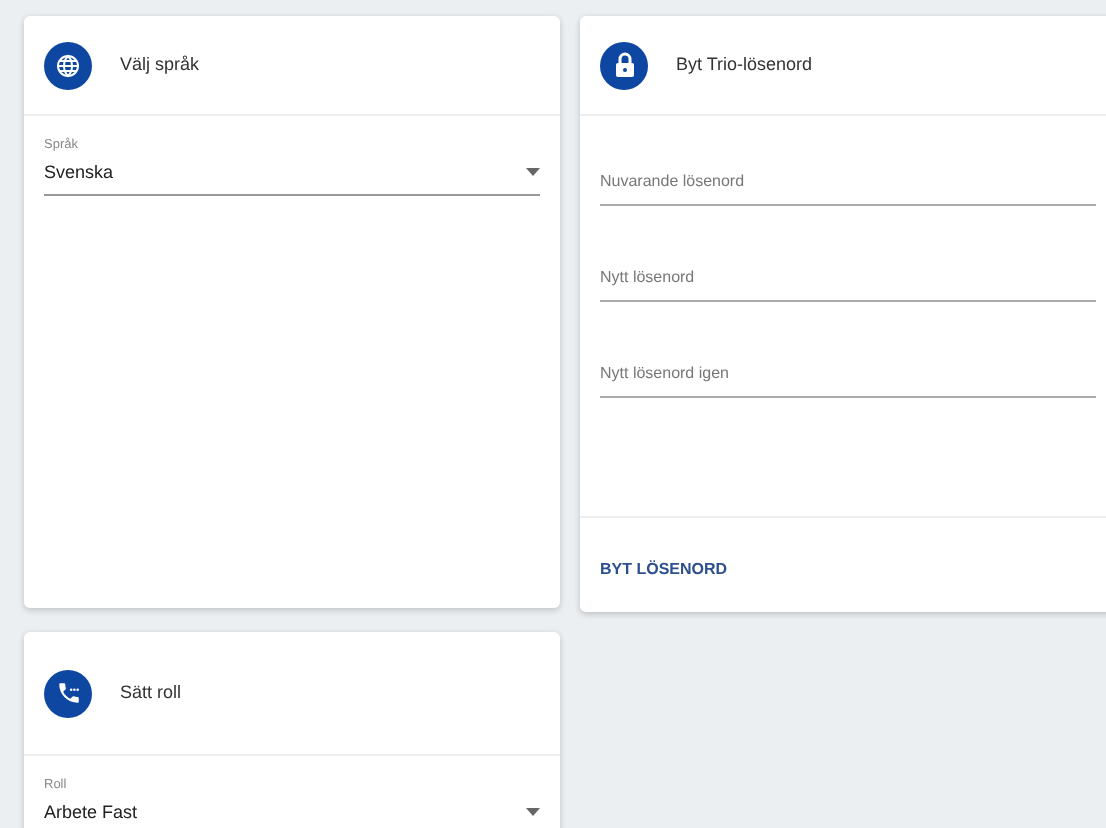 The height and width of the screenshot is (828, 1106). I want to click on phone-icon, so click(68, 693).